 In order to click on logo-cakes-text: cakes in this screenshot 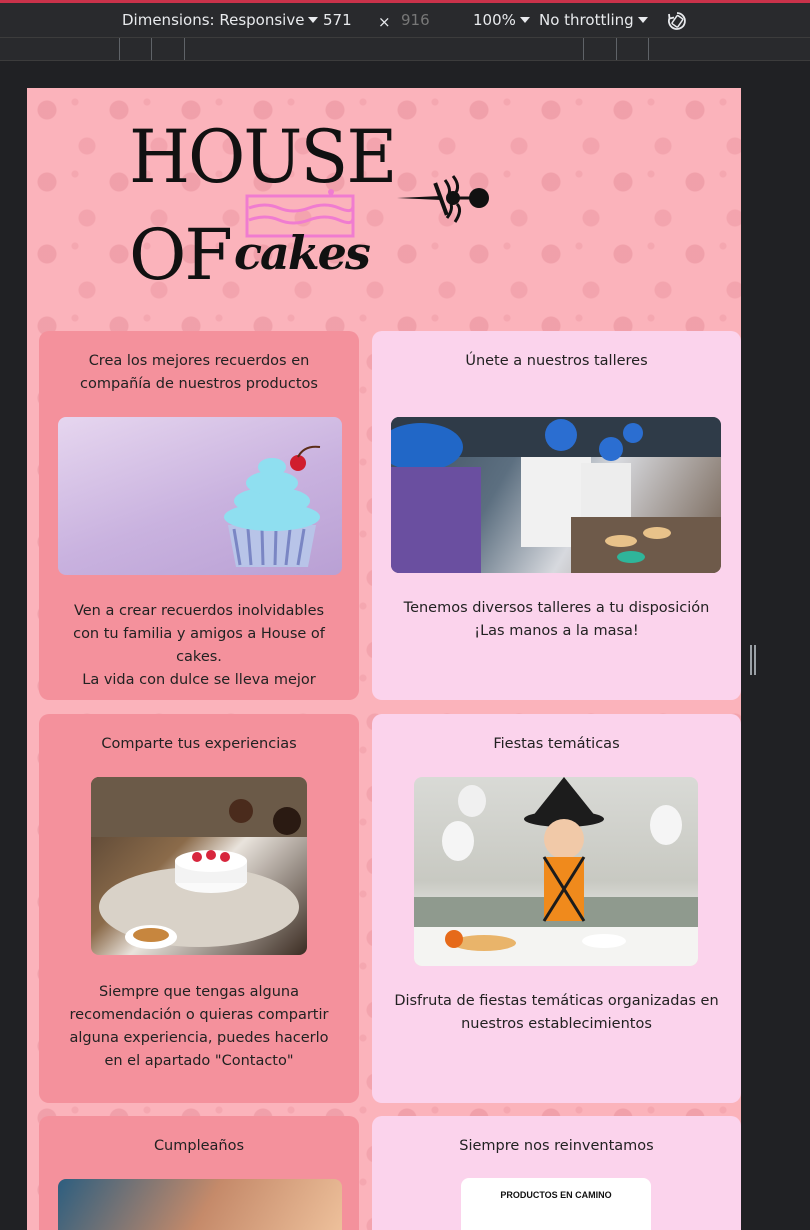, I will do `click(302, 253)`.